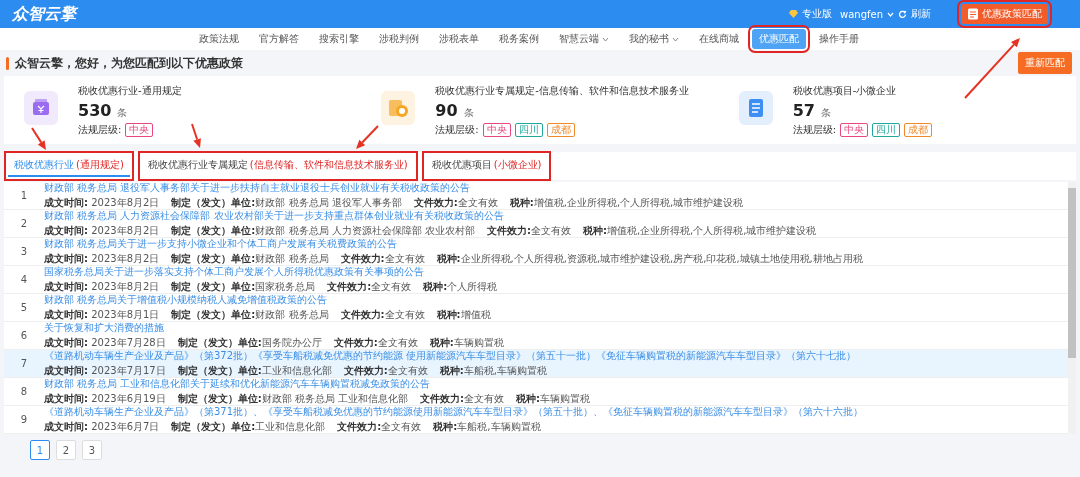 The width and height of the screenshot is (1080, 477). I want to click on policy-link: 《道路机动车辆生产企业及产品》（第371批）、《享受车船税减免优惠的节约能源使用新能源汽车车型目录》（第五十批）、《免征车辆购置税的新能源汽车车型目录》（第六十六批）, so click(454, 412).